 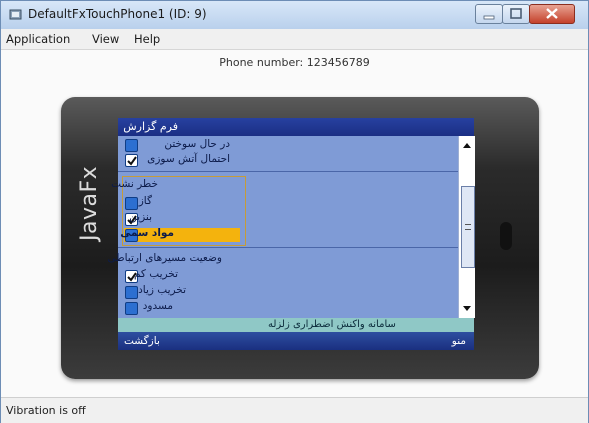 I want to click on list-item-label: بنزین, so click(x=140, y=217).